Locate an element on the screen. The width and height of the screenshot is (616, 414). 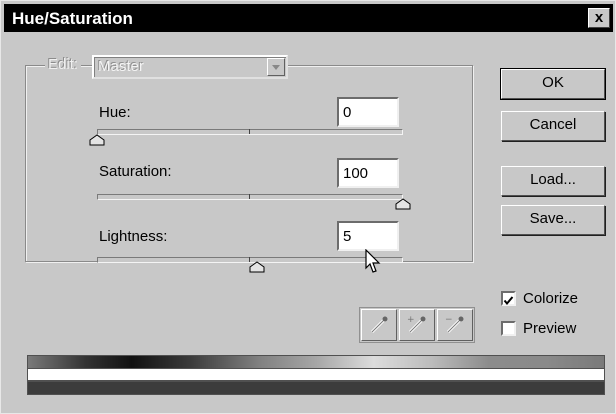
saturation-slider-track is located at coordinates (250, 197).